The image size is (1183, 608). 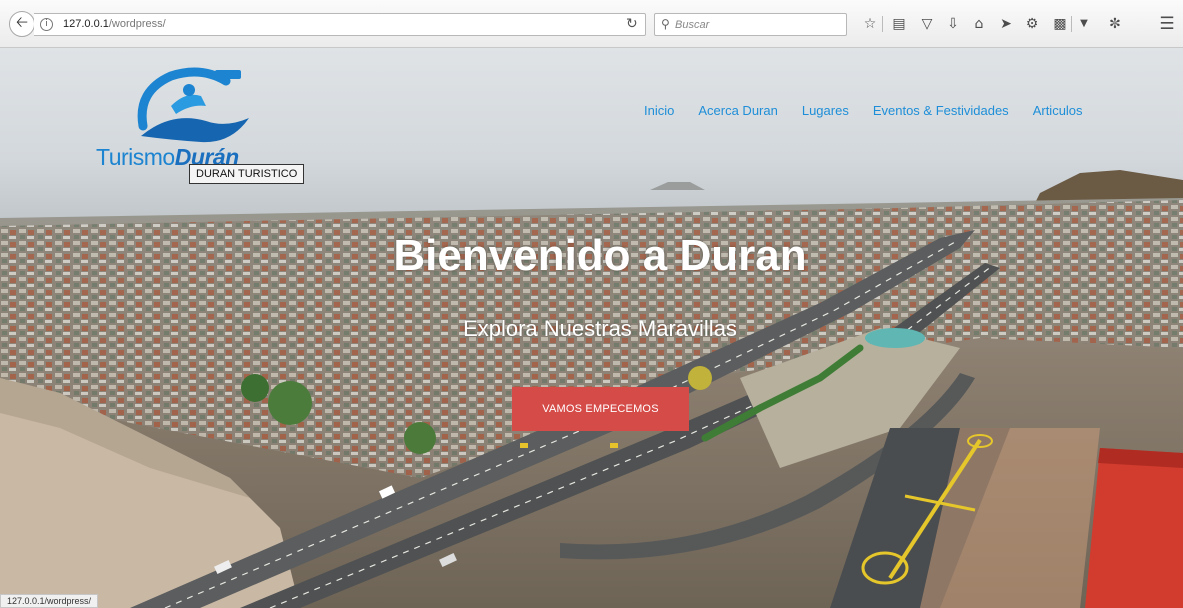 I want to click on url-path: /wordpress/, so click(x=137, y=24).